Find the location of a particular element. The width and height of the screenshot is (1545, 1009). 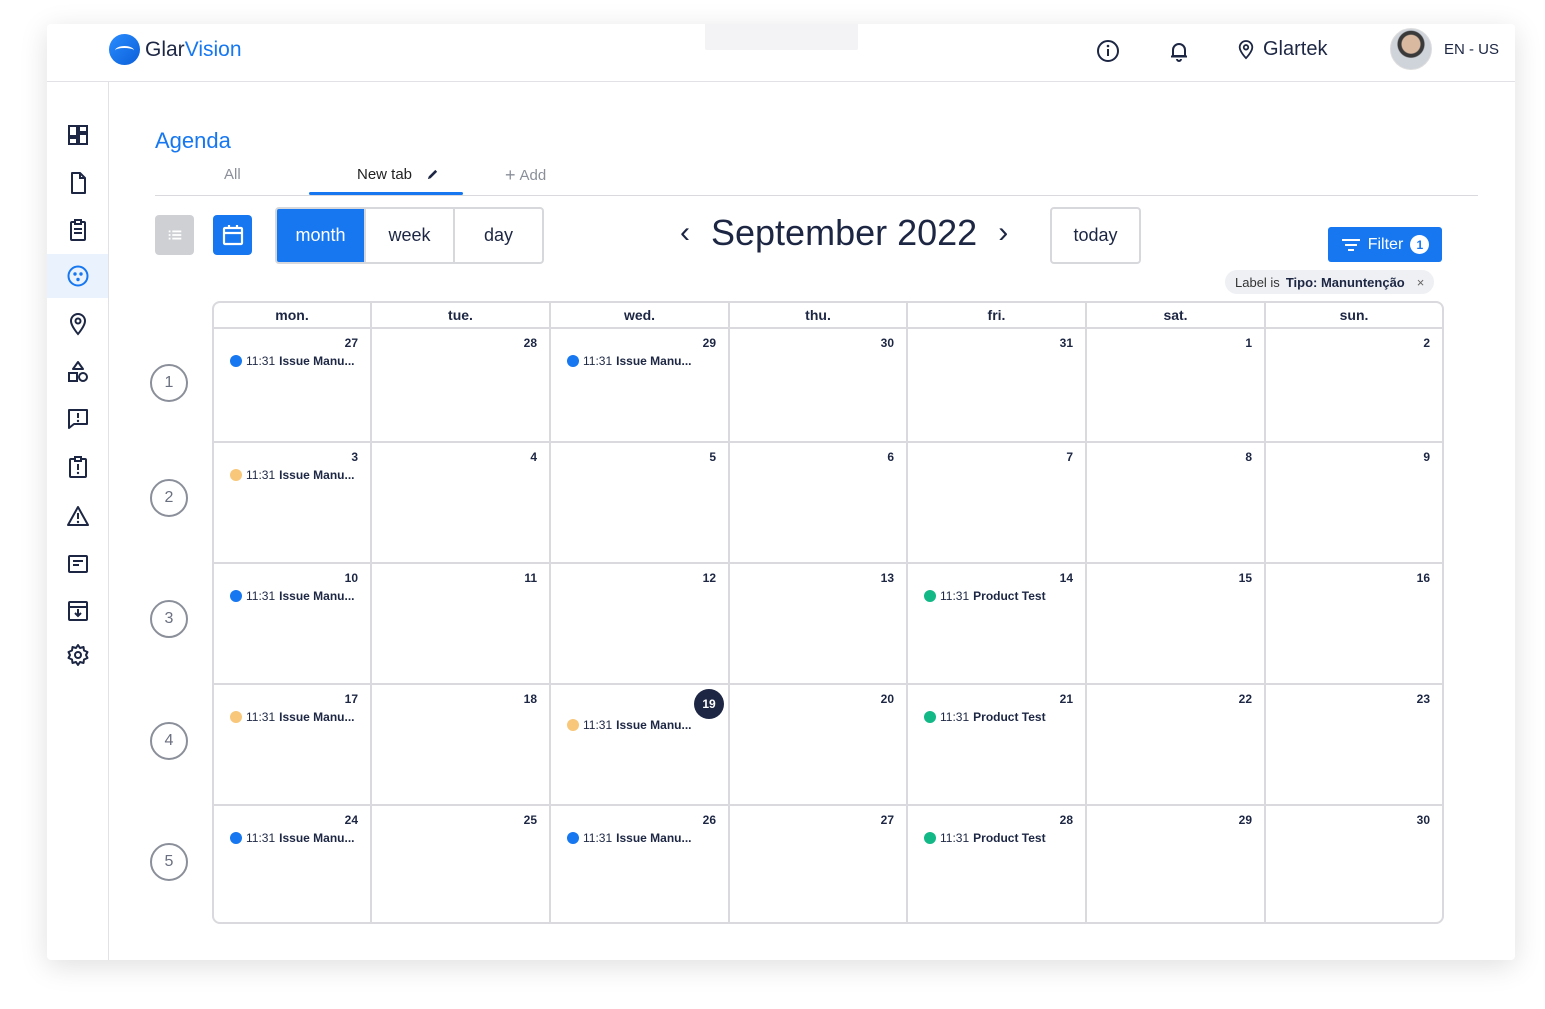

day-button: day is located at coordinates (498, 235).